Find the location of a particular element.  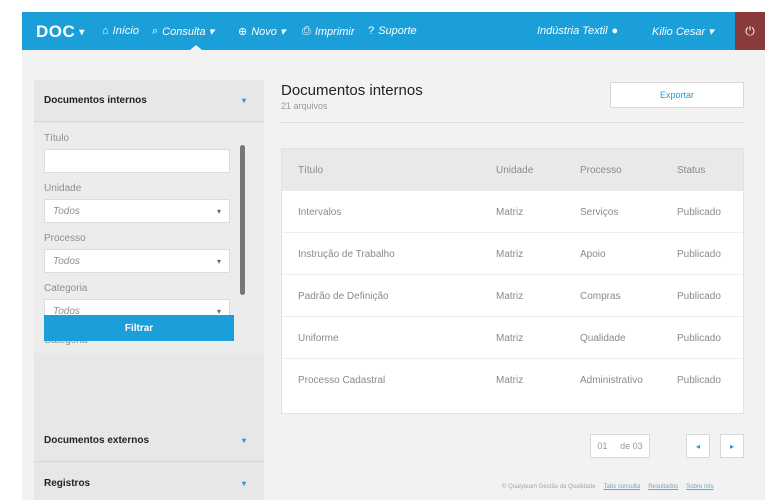

nav-label: Suporte is located at coordinates (397, 31).